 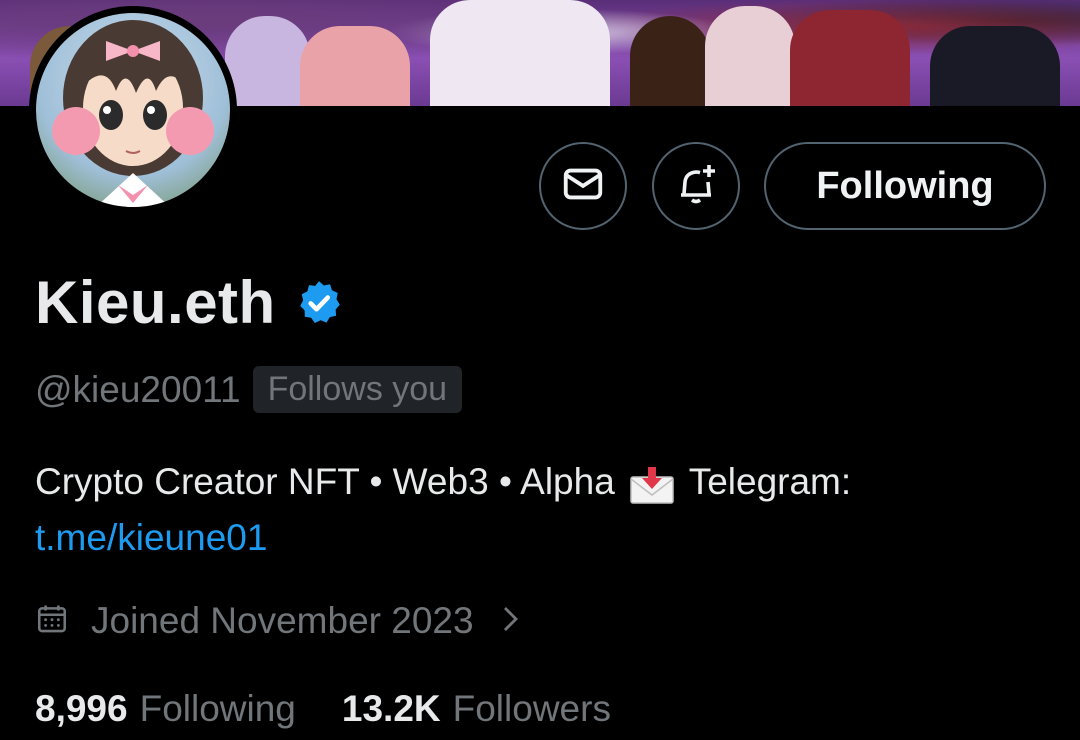 I want to click on name-row: Kieu.eth, so click(x=189, y=302).